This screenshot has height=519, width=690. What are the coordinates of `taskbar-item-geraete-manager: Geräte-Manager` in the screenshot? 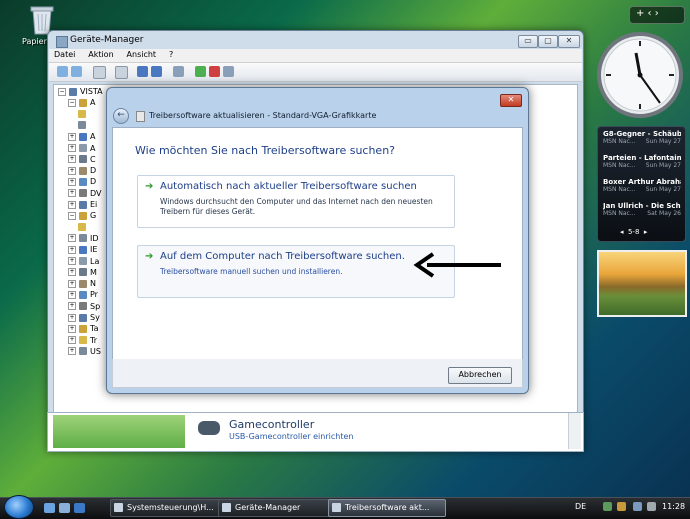 It's located at (278, 508).